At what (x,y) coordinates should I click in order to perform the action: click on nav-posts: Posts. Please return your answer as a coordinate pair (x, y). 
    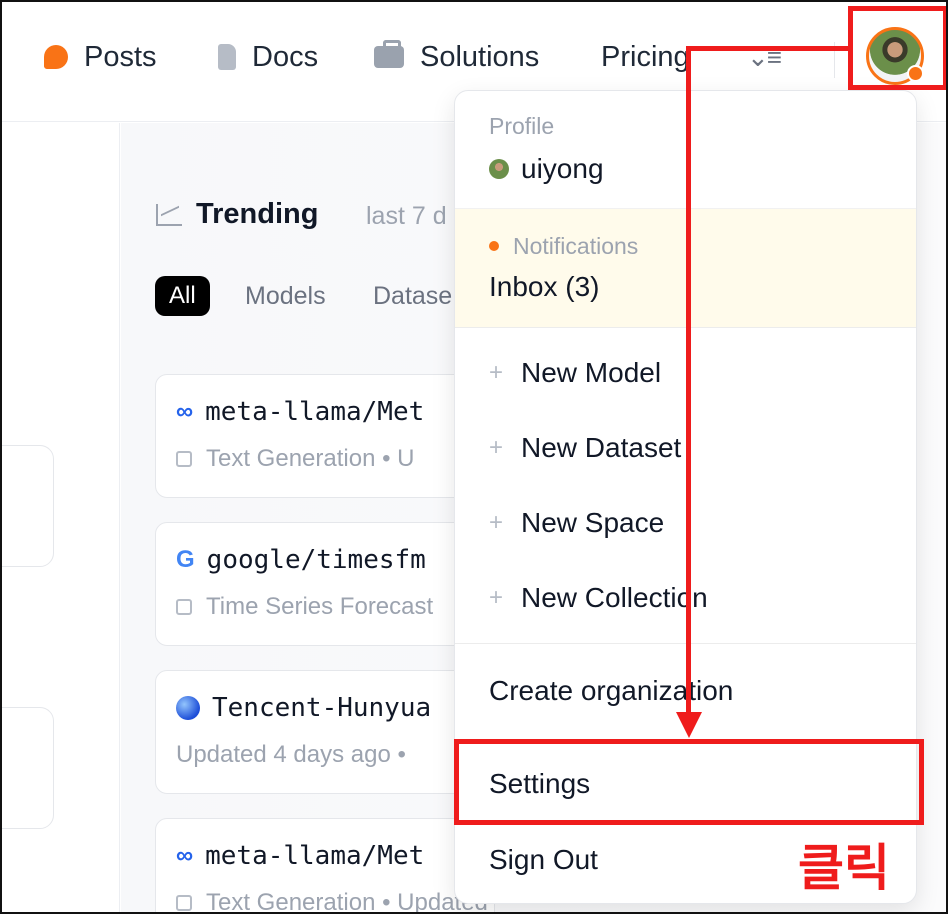
    Looking at the image, I should click on (100, 57).